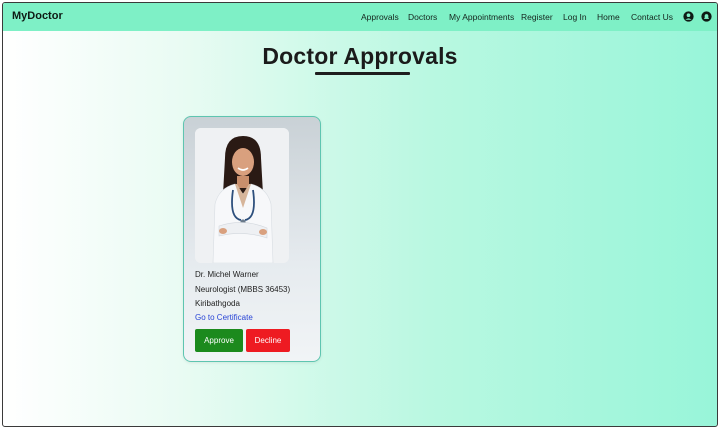  I want to click on nav-link-approvals: Approvals, so click(380, 17).